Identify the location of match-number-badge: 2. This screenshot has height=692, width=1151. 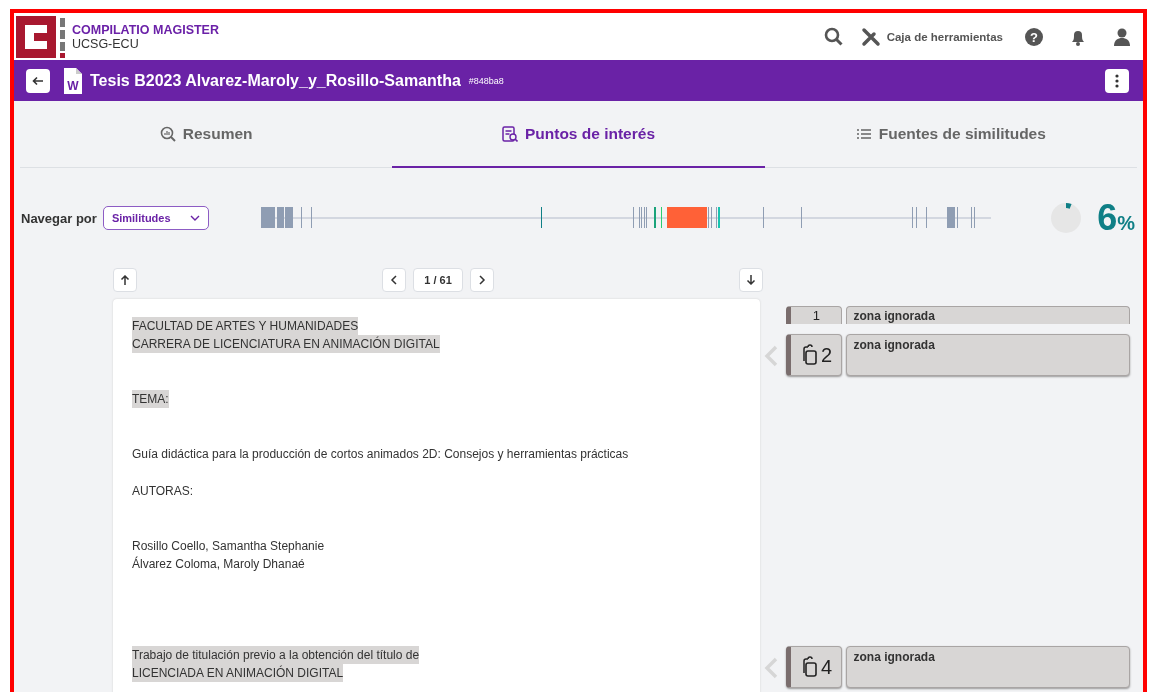
(814, 355).